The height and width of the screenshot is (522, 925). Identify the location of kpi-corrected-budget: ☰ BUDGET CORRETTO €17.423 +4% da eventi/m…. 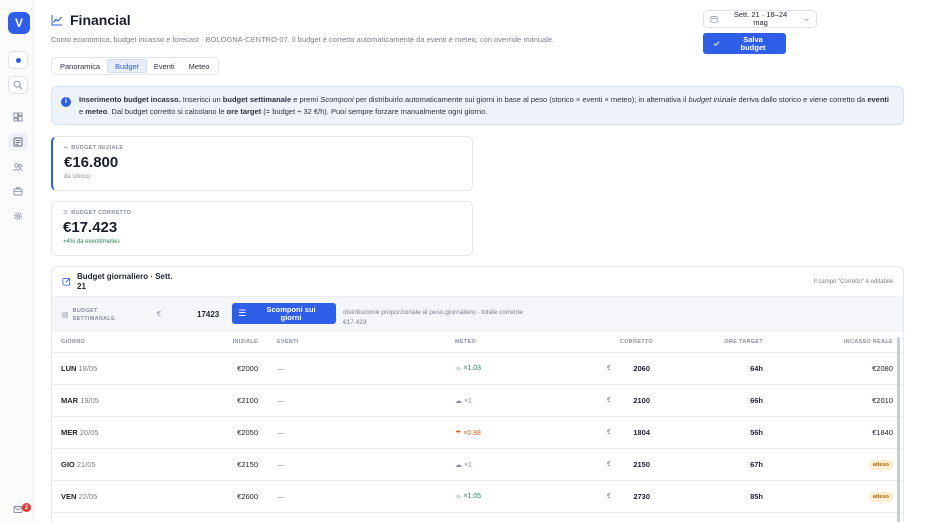
(262, 228).